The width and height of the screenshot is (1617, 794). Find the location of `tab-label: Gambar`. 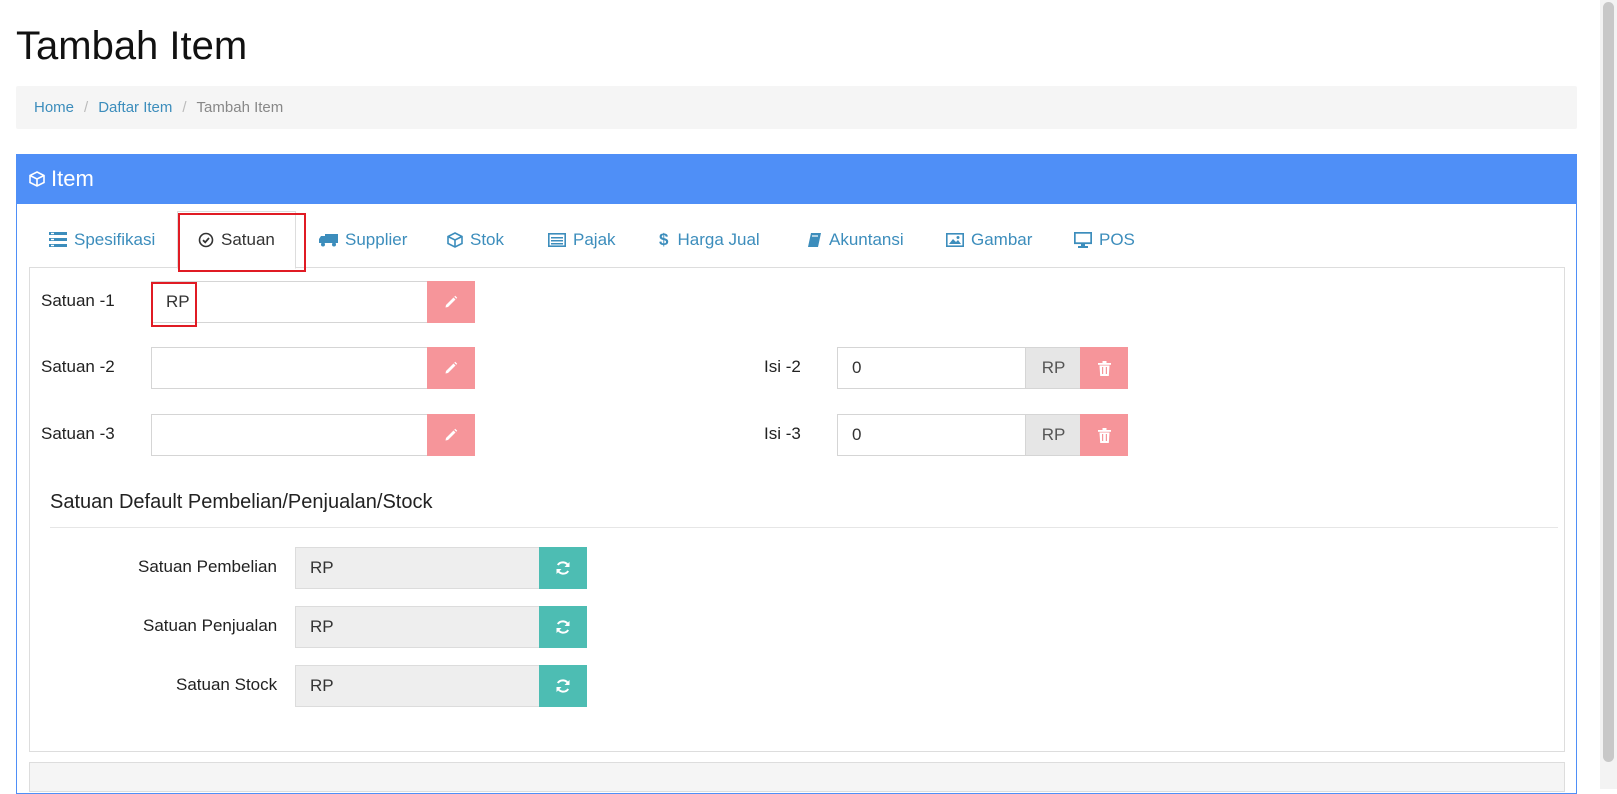

tab-label: Gambar is located at coordinates (1002, 239).